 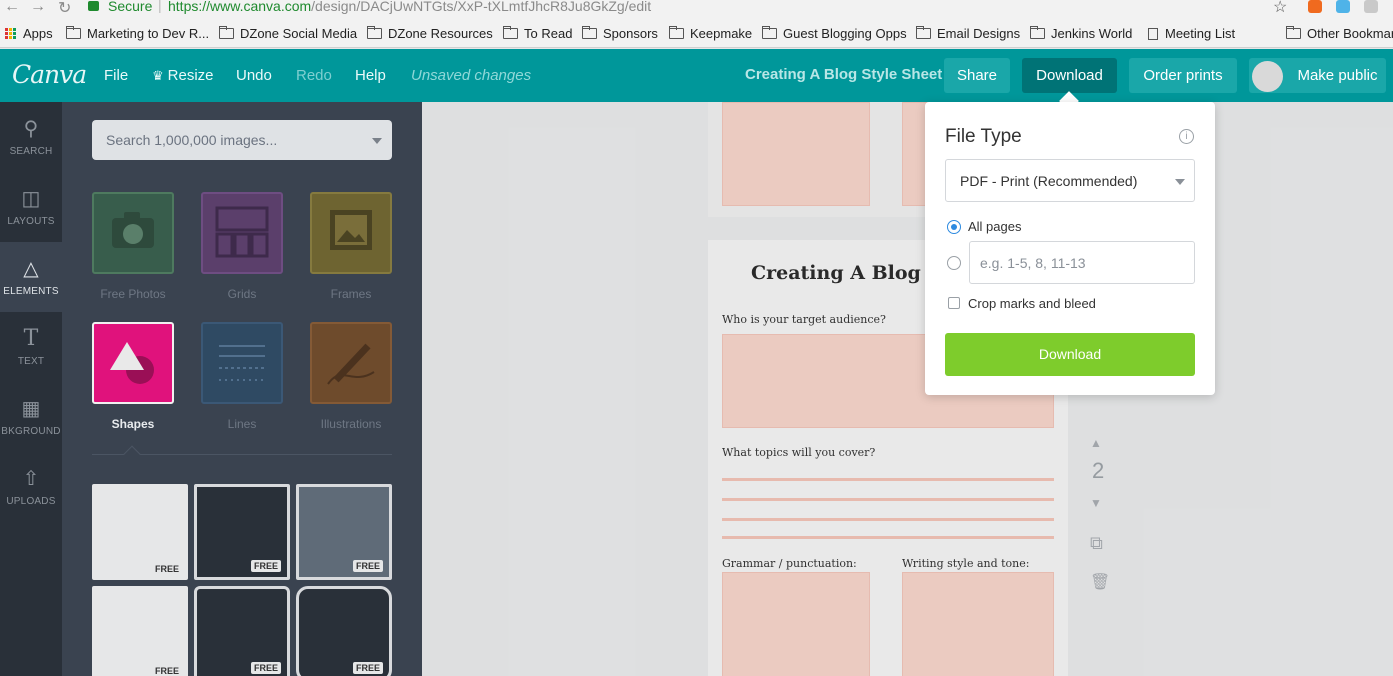 What do you see at coordinates (796, 154) in the screenshot?
I see `text-box-placeholder` at bounding box center [796, 154].